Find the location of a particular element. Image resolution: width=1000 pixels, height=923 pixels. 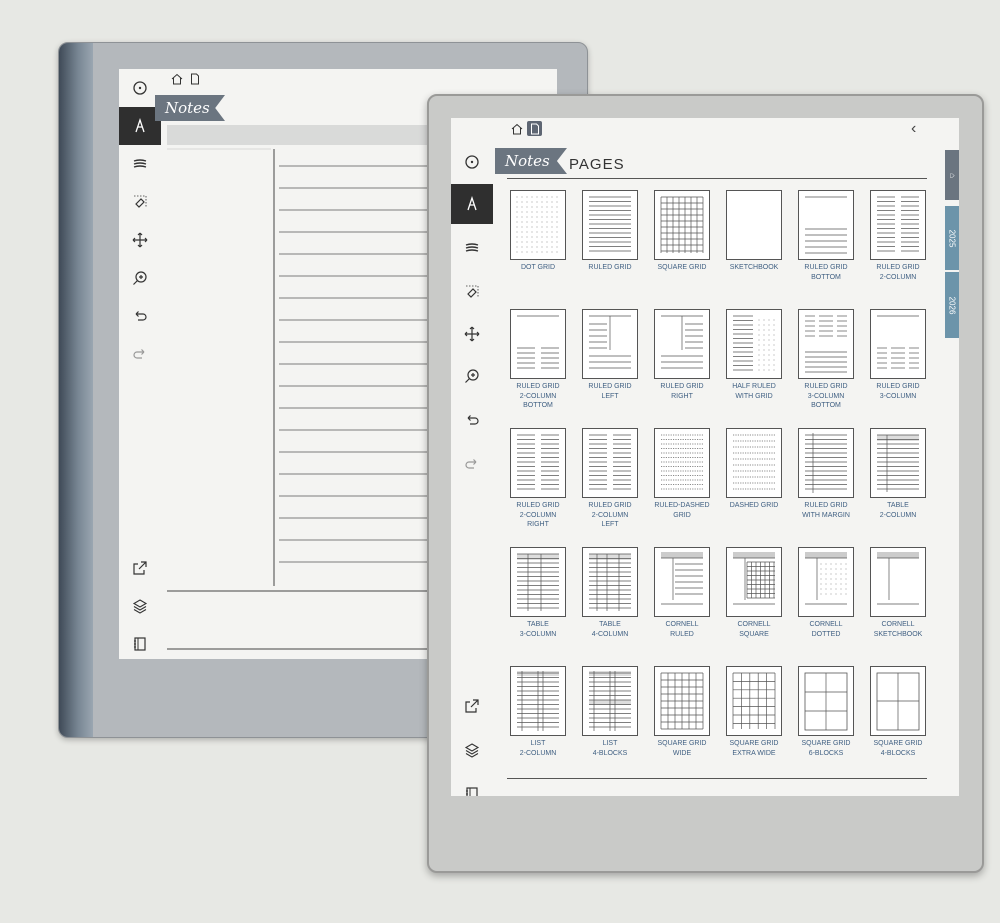

template-label-line: SQUARE is located at coordinates (754, 634).